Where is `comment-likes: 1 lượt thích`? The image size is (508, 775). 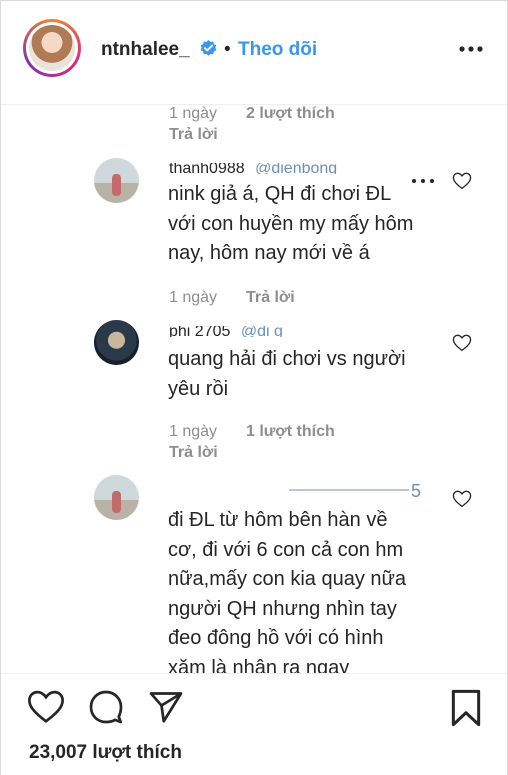 comment-likes: 1 lượt thích is located at coordinates (290, 432).